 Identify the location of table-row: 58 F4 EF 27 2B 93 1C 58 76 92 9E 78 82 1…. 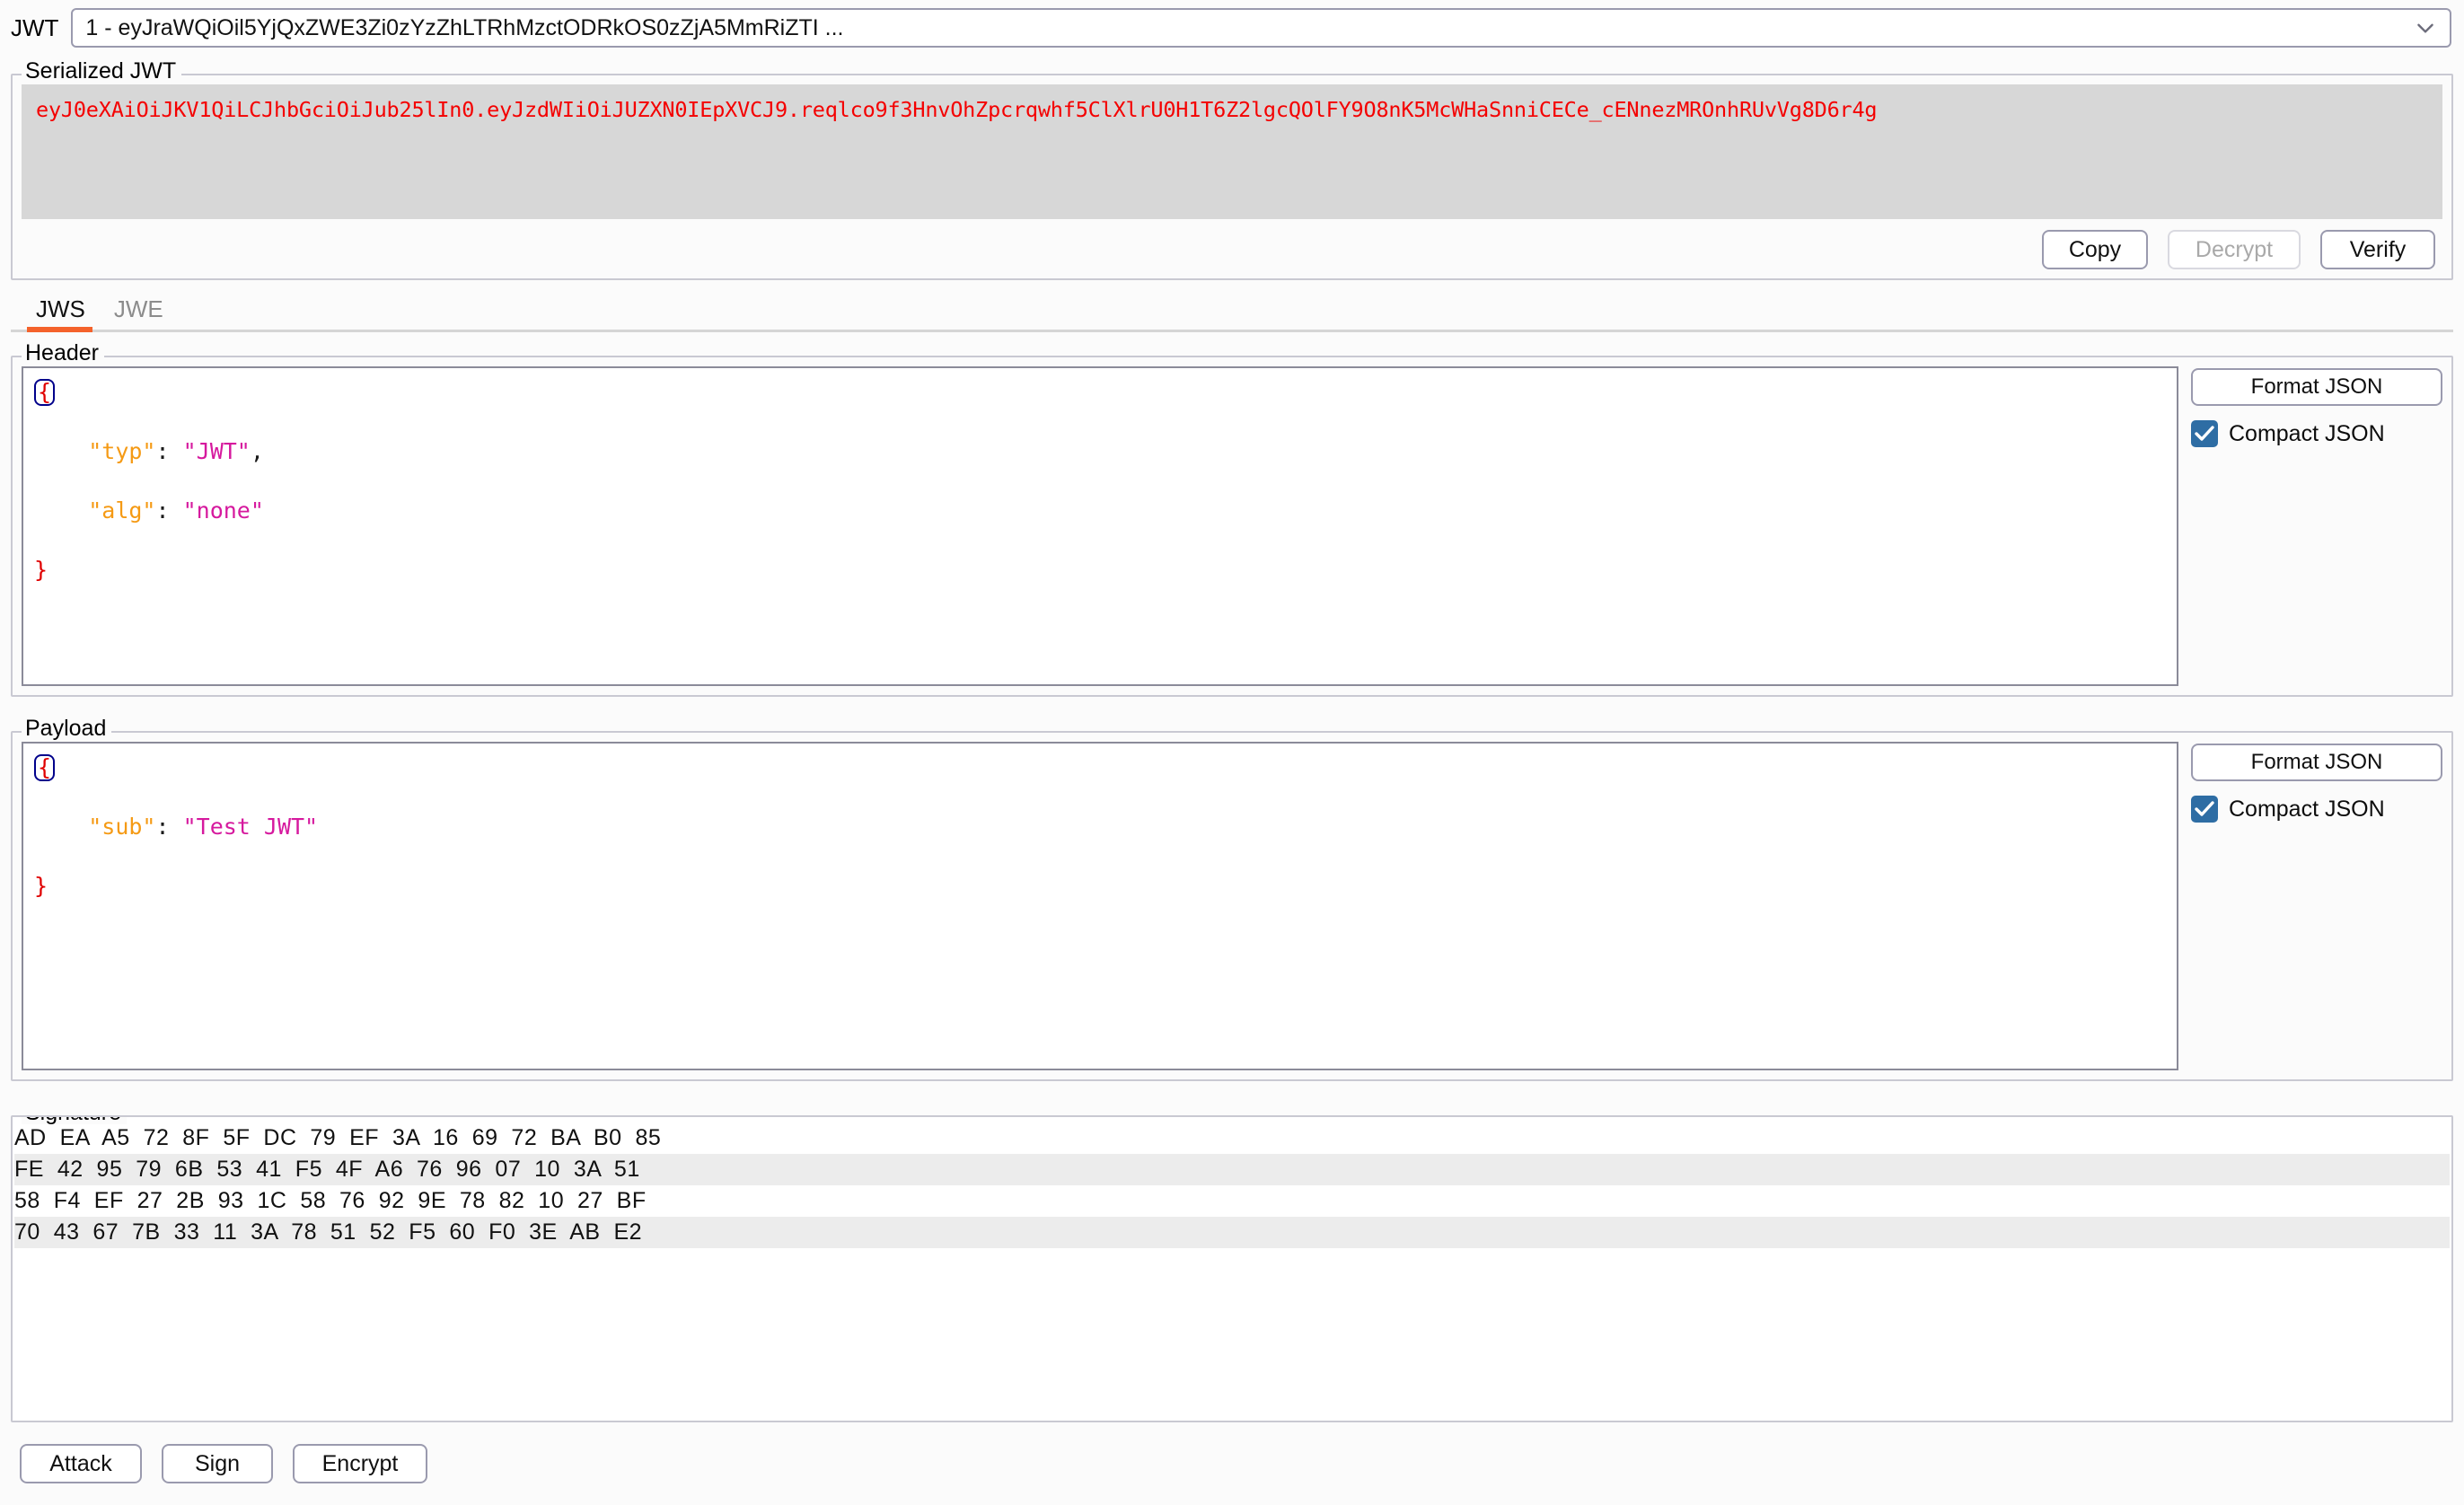
(1232, 1201).